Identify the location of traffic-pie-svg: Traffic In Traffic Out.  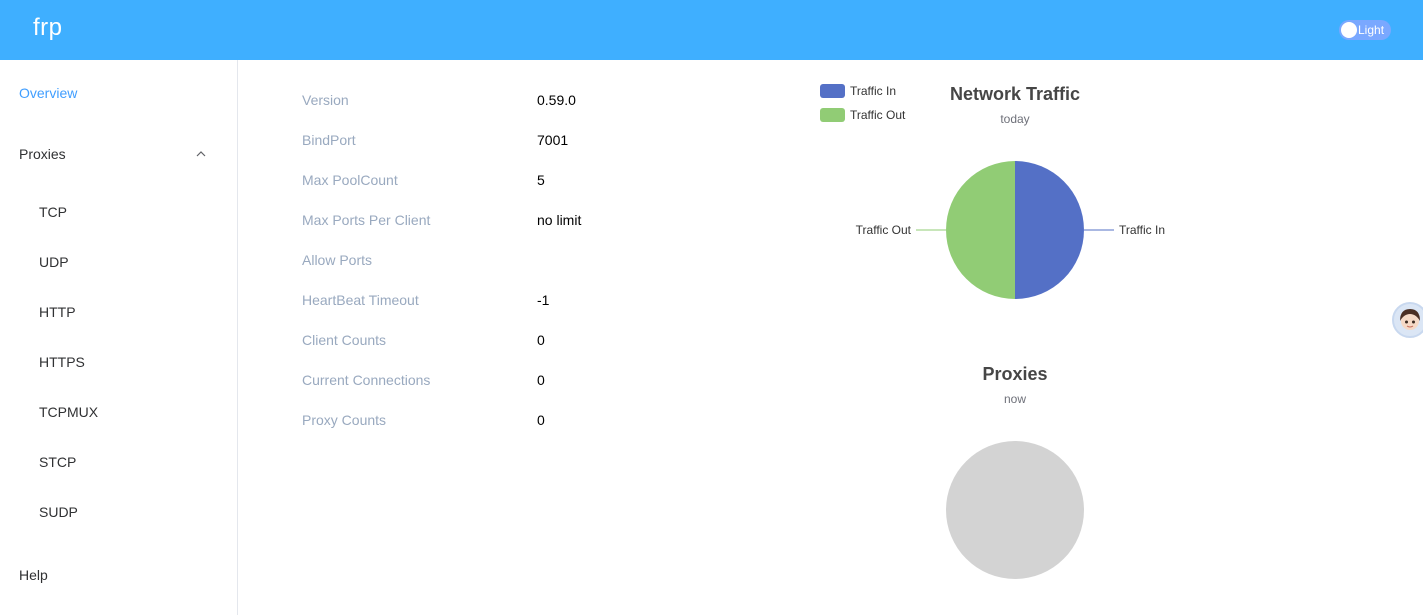
(1010, 230).